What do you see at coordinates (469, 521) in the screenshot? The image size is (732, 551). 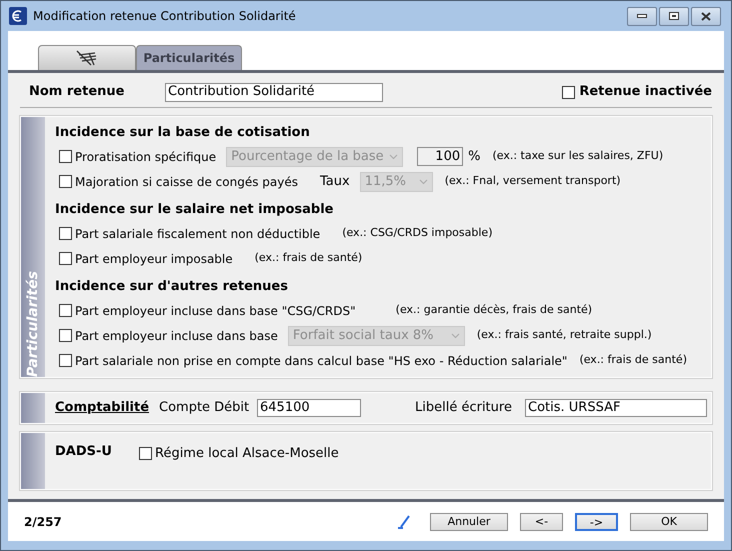 I see `footer-button: Annuler` at bounding box center [469, 521].